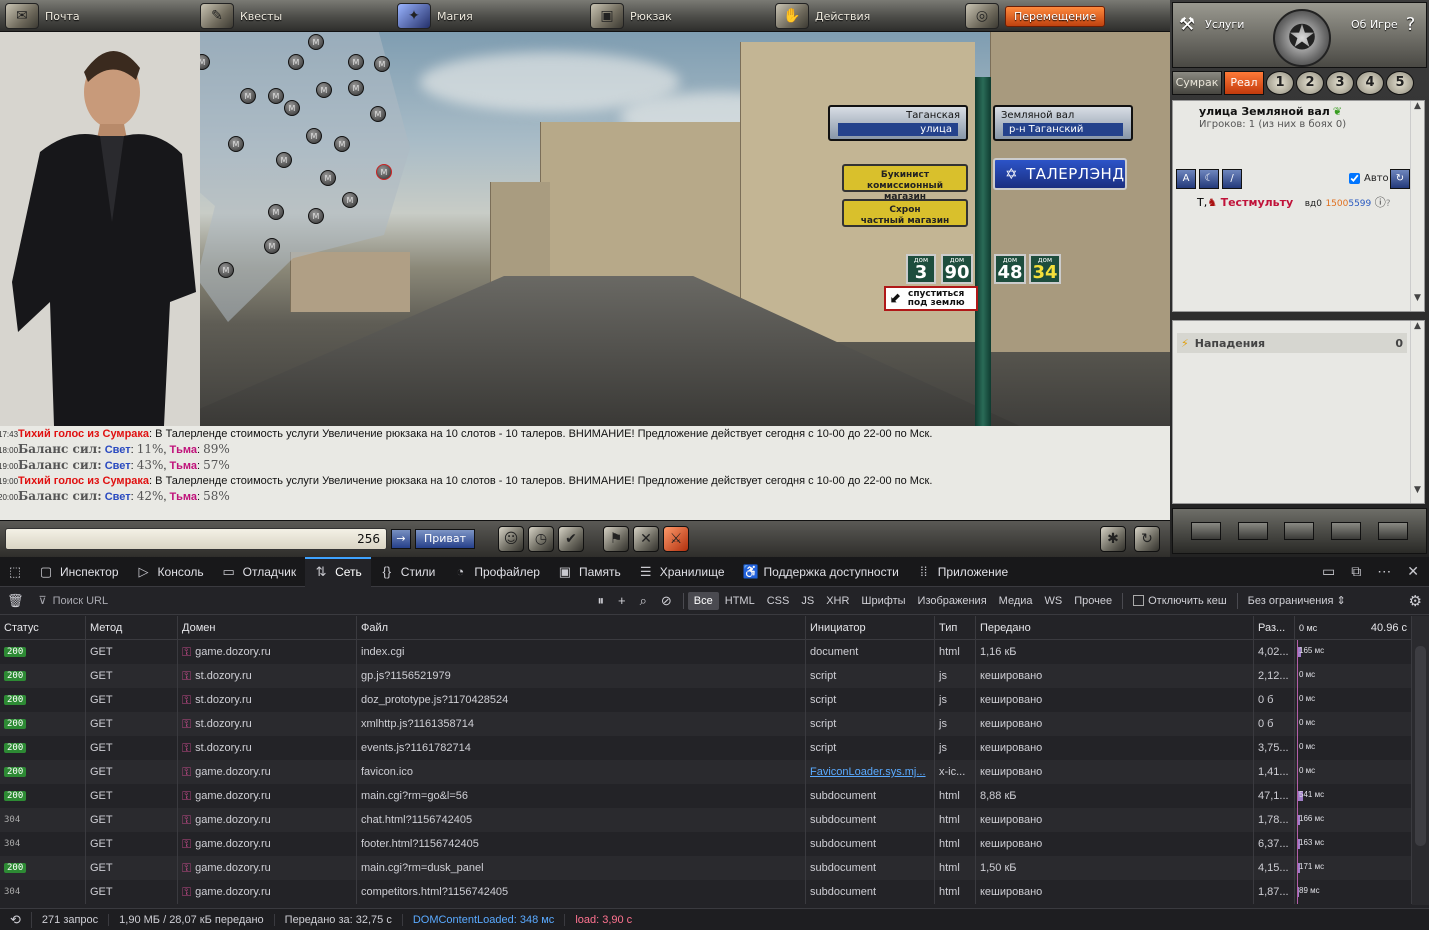  What do you see at coordinates (1292, 343) in the screenshot?
I see `attacks-header: ⚡ Нападения 0` at bounding box center [1292, 343].